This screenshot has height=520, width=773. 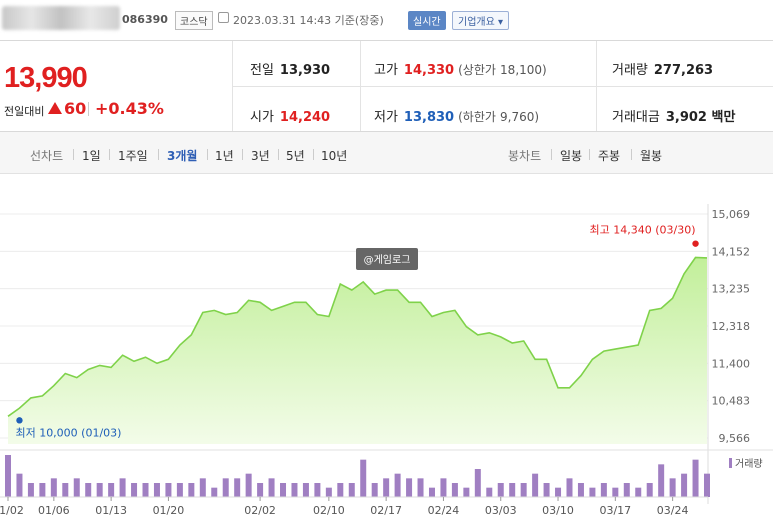 I want to click on tab-3y: 3년, so click(x=260, y=155).